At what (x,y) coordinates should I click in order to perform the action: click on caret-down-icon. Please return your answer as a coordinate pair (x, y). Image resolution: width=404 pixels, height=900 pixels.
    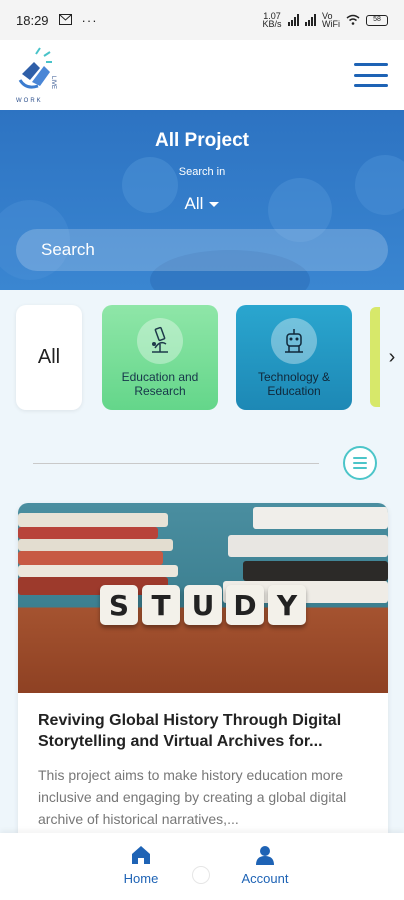
    Looking at the image, I should click on (214, 205).